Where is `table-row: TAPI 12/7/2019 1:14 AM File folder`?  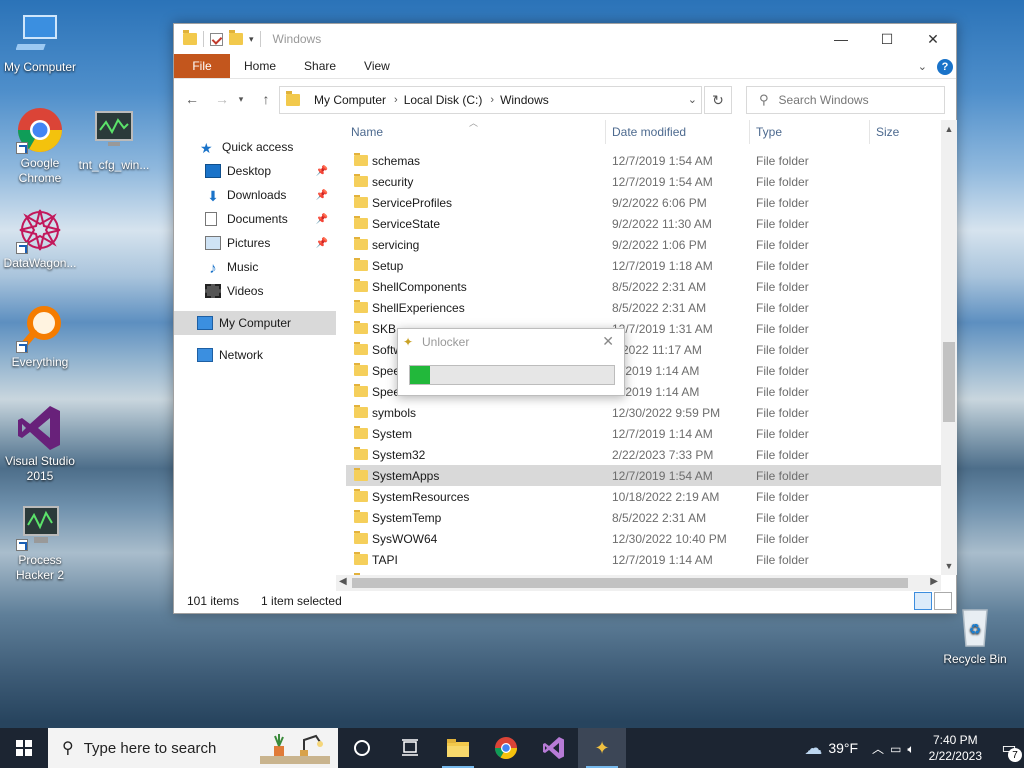 table-row: TAPI 12/7/2019 1:14 AM File folder is located at coordinates (643, 559).